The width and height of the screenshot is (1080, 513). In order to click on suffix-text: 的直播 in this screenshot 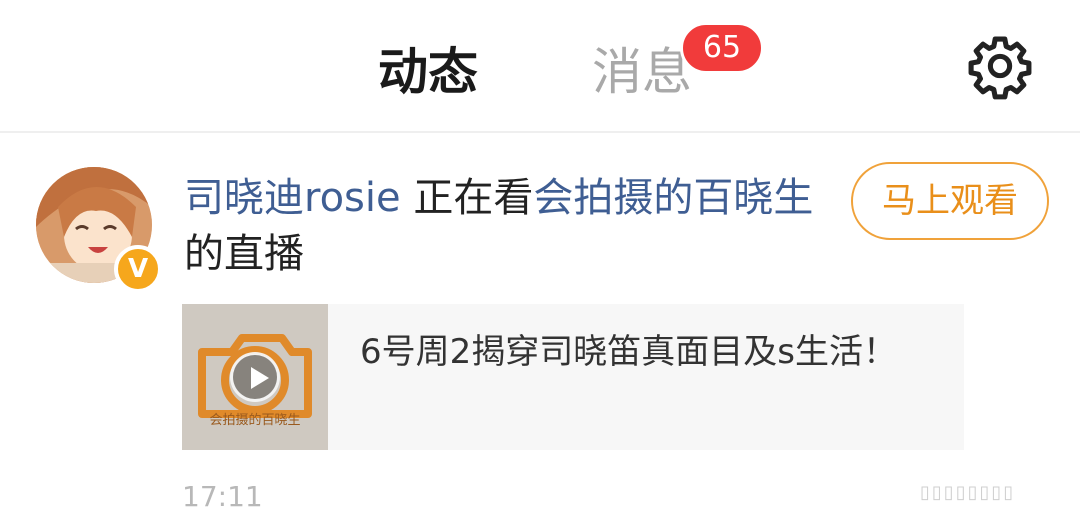, I will do `click(244, 254)`.